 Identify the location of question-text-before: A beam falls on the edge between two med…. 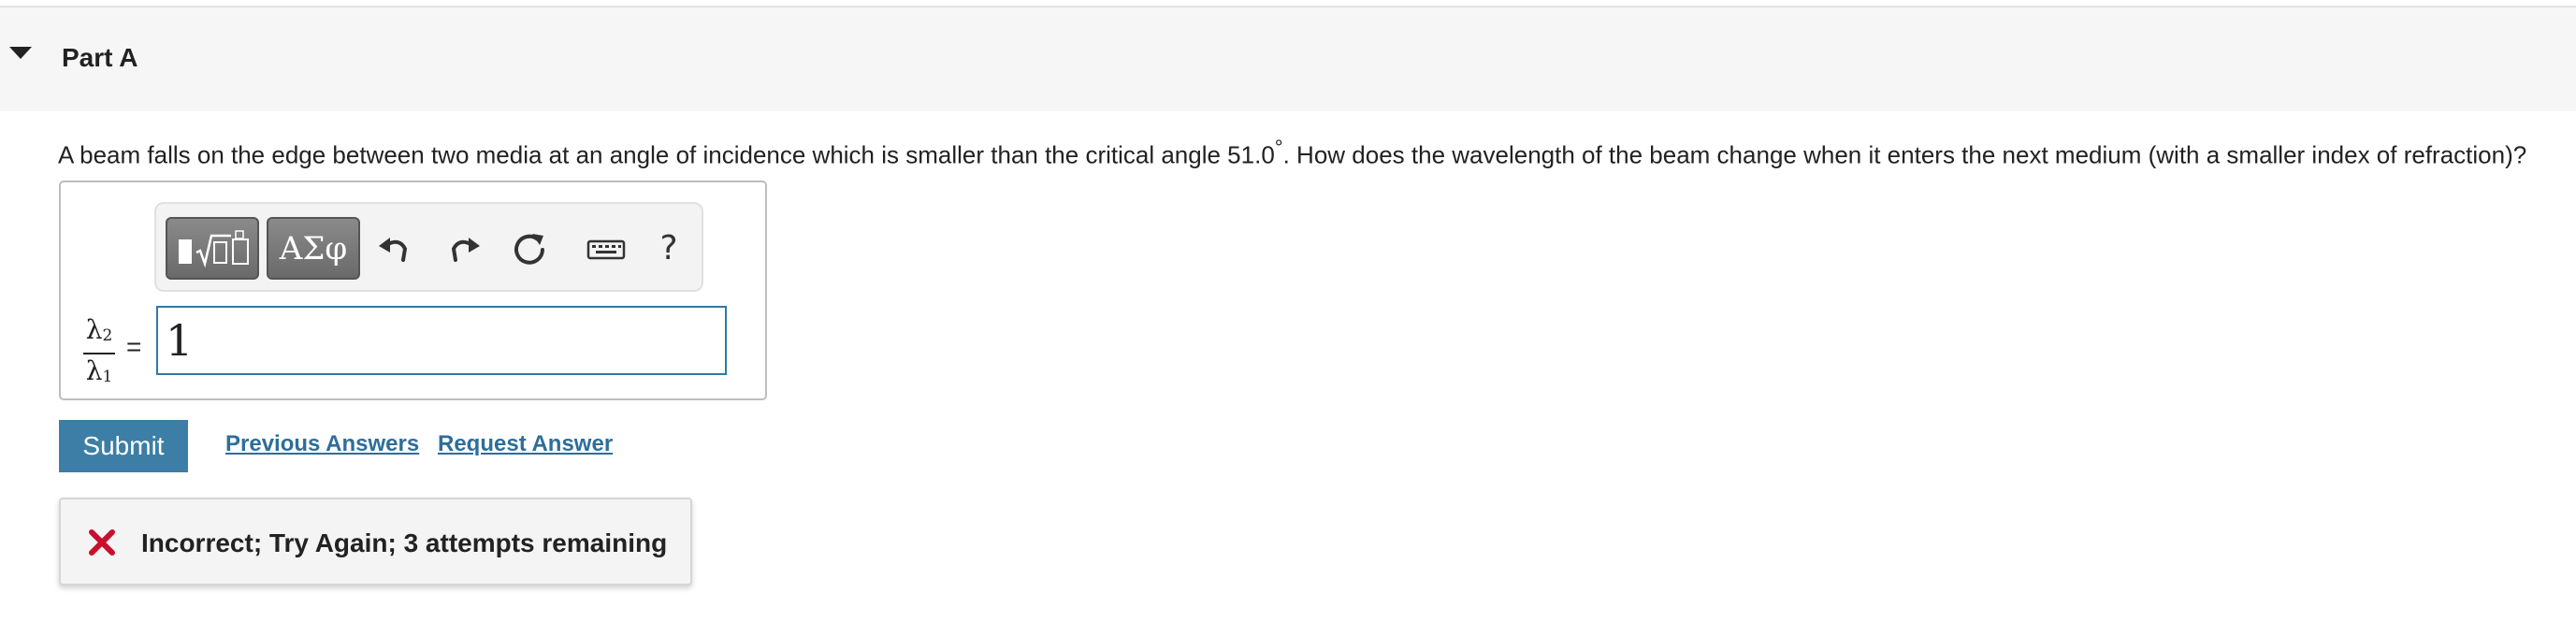
(666, 154).